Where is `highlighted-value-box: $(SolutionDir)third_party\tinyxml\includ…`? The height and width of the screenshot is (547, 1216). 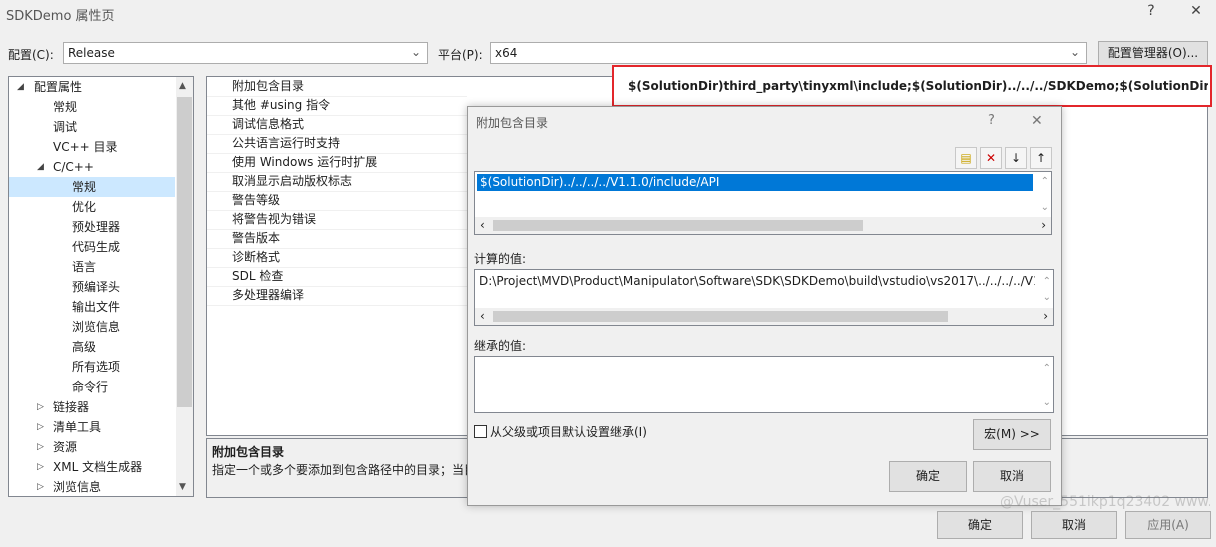 highlighted-value-box: $(SolutionDir)third_party\tinyxml\includ… is located at coordinates (912, 86).